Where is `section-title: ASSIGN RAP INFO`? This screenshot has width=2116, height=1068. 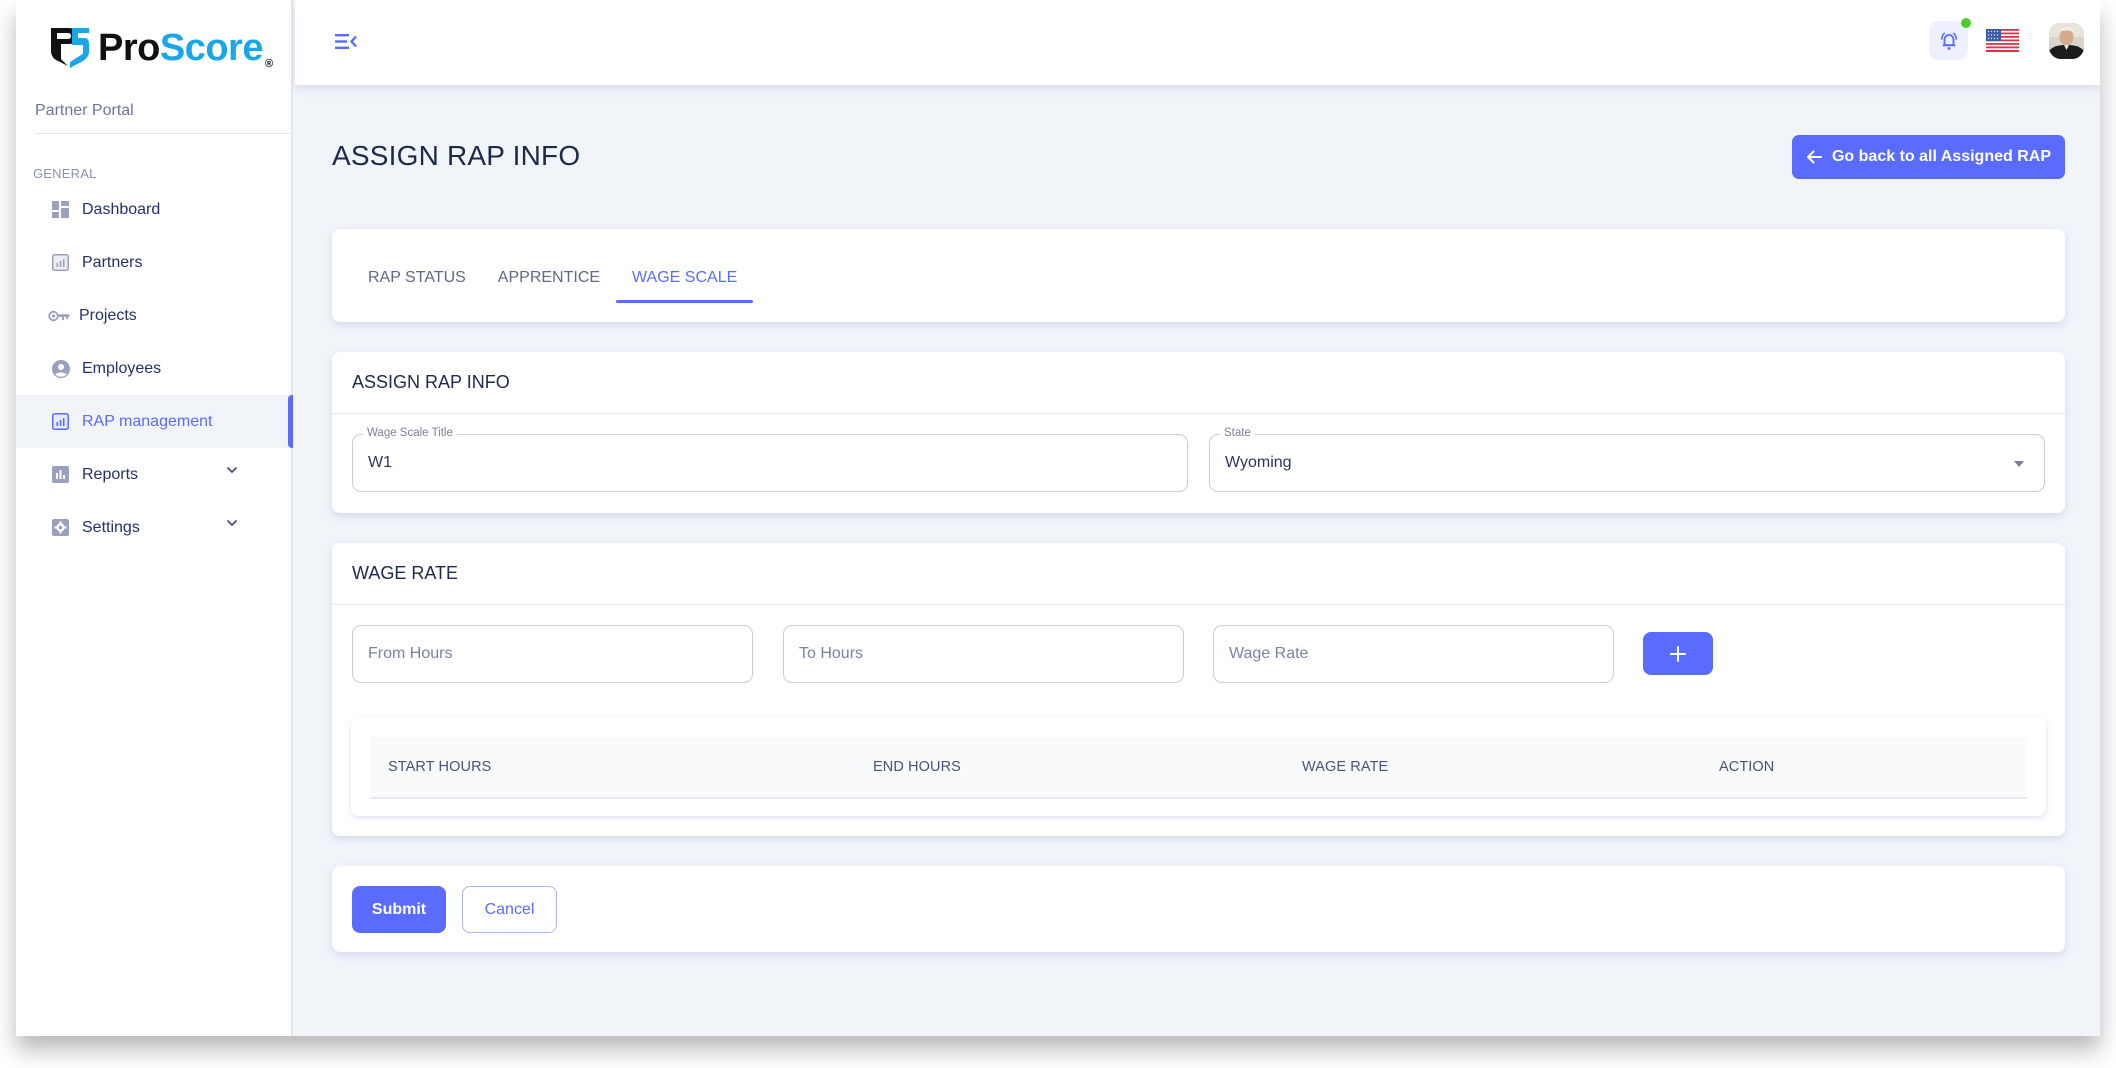
section-title: ASSIGN RAP INFO is located at coordinates (1198, 383).